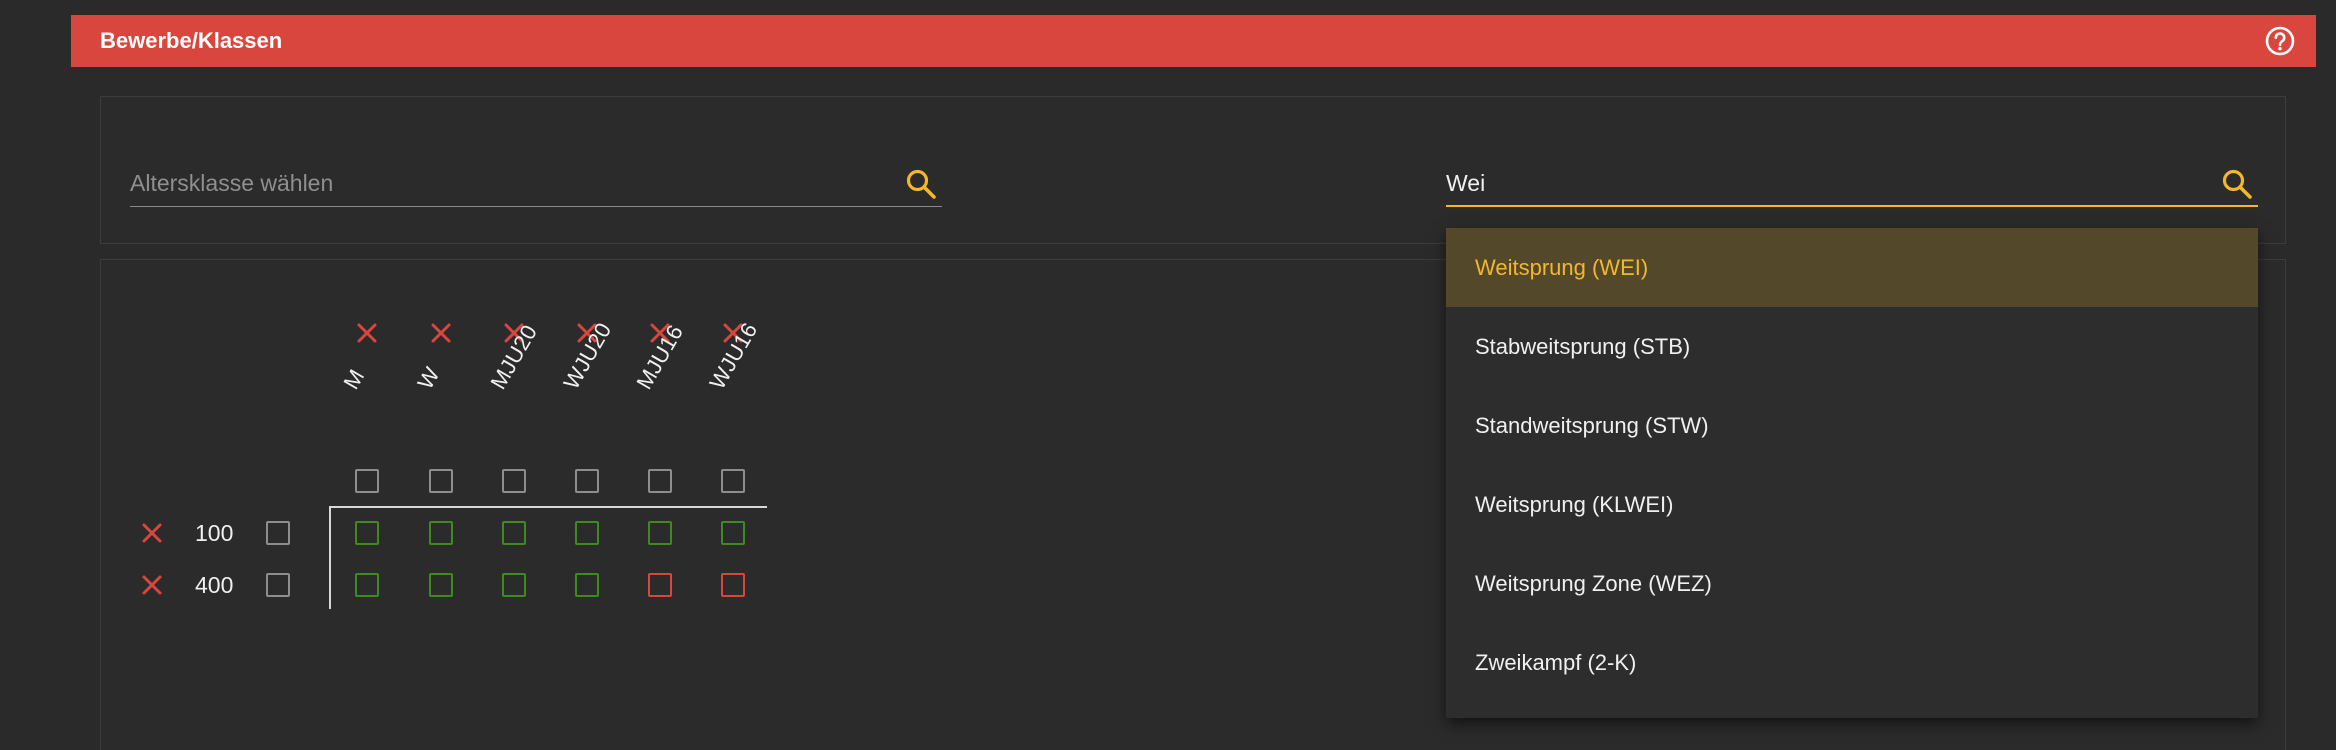 This screenshot has height=750, width=2336. Describe the element at coordinates (214, 585) in the screenshot. I see `row-label: 400` at that location.